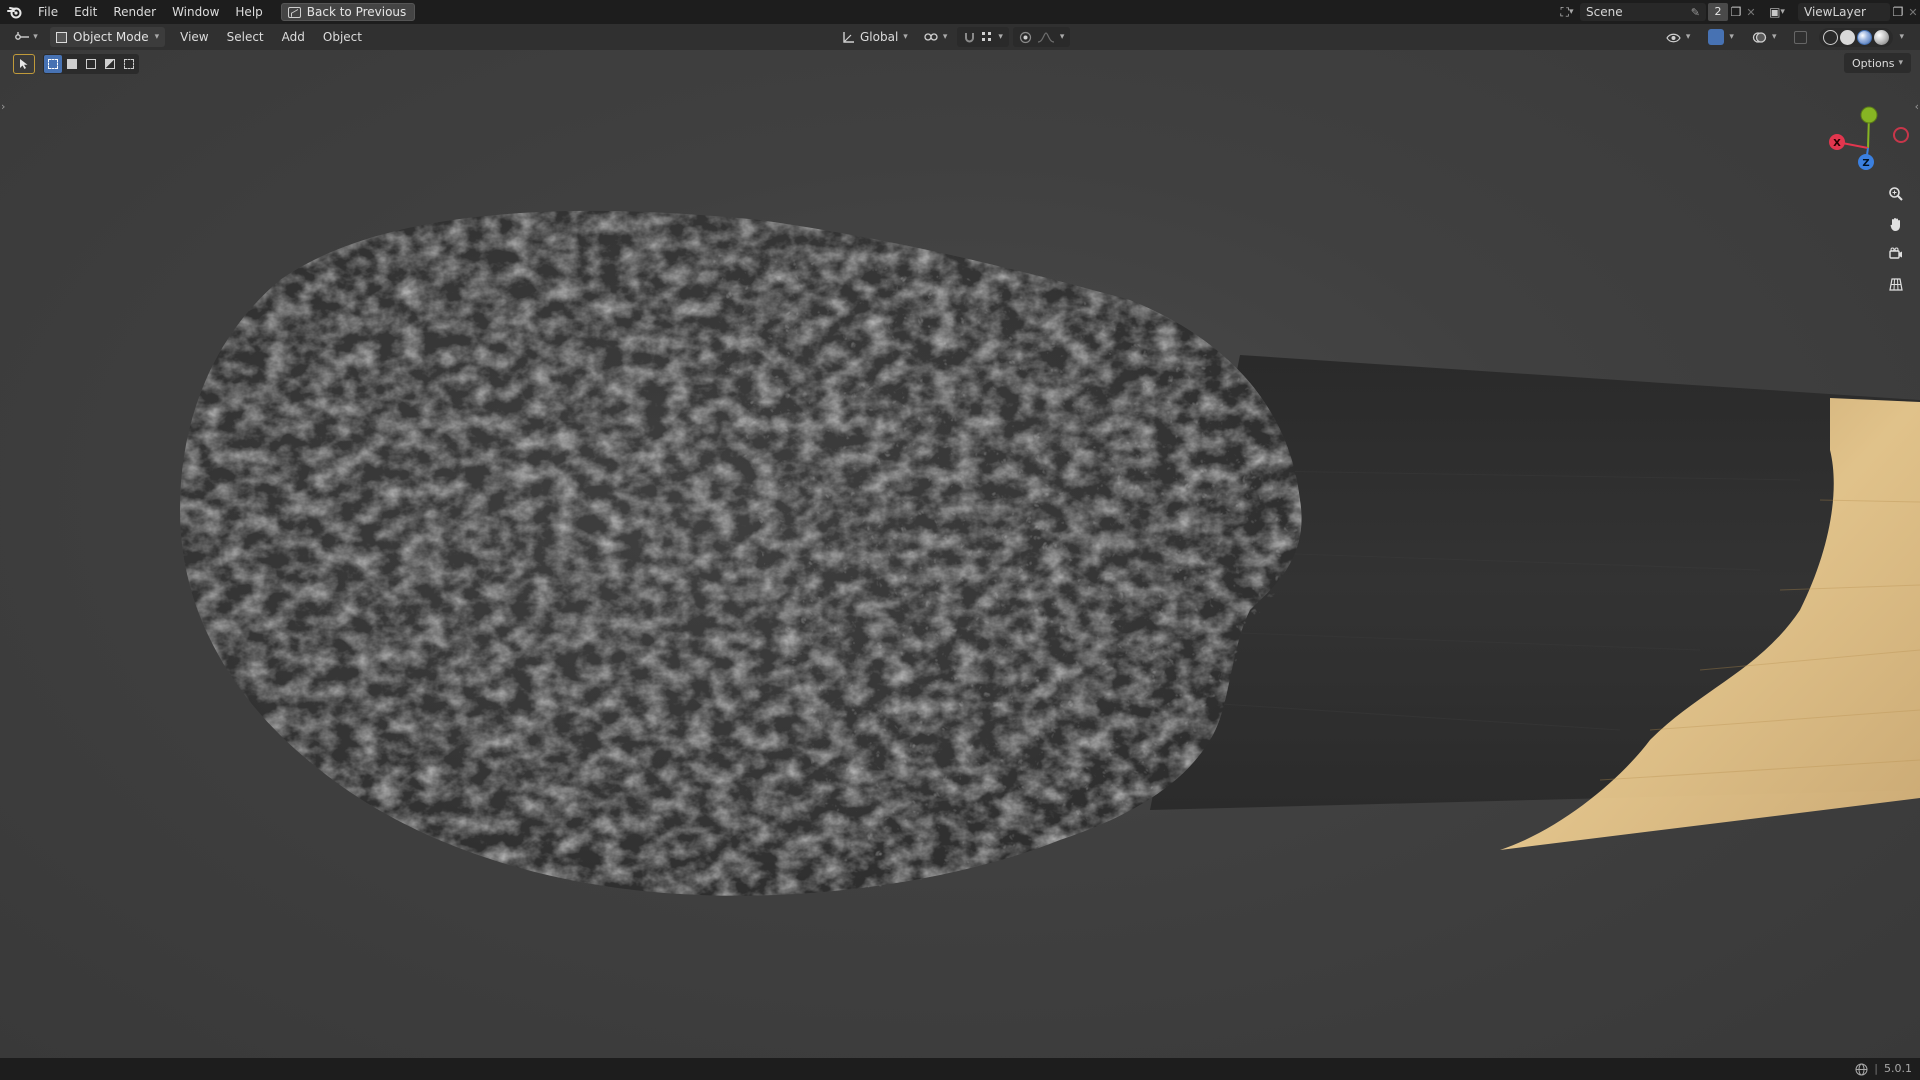  I want to click on visibility-select: ▾, so click(1678, 37).